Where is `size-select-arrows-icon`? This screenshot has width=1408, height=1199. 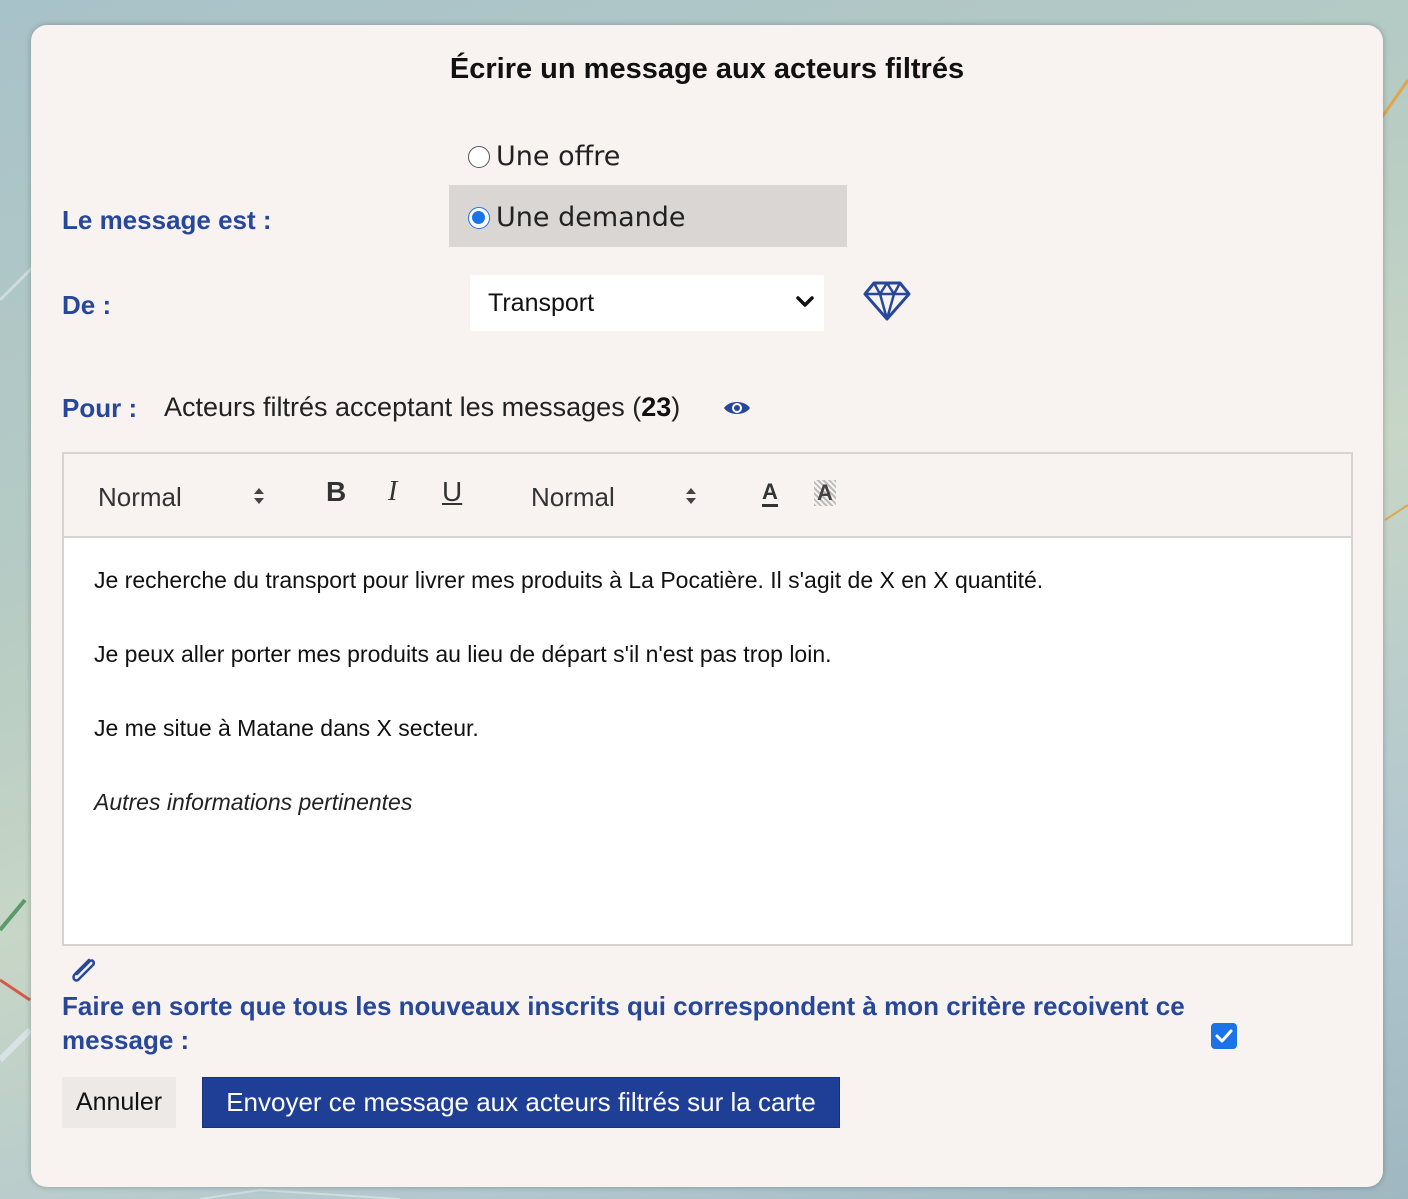 size-select-arrows-icon is located at coordinates (691, 496).